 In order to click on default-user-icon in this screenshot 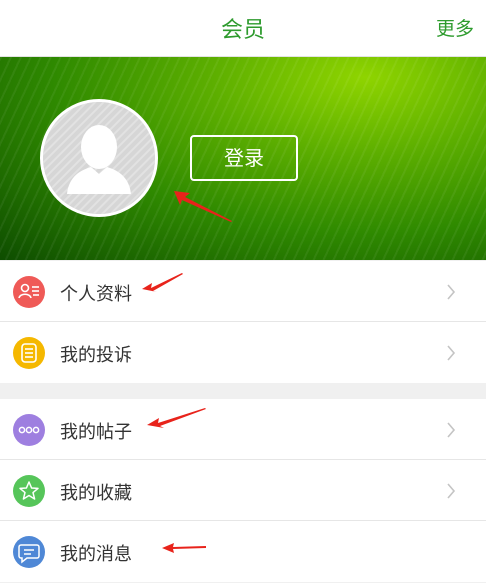, I will do `click(99, 158)`.